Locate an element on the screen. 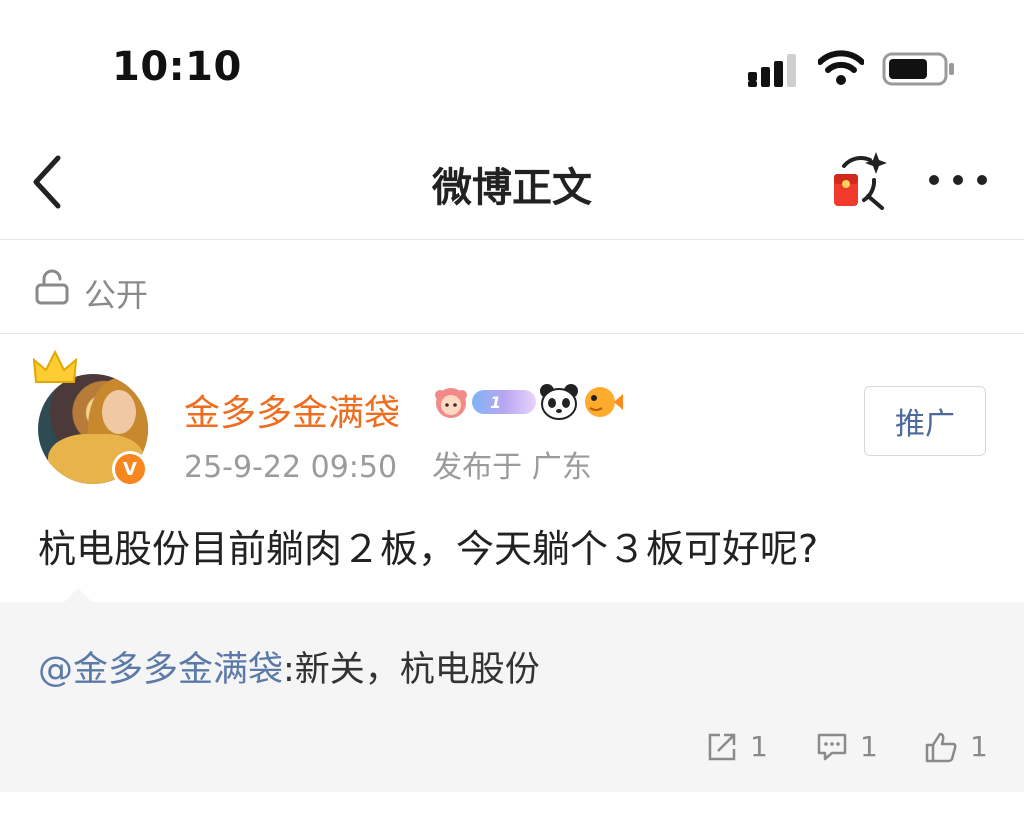 The height and width of the screenshot is (828, 1024). comment-icon is located at coordinates (832, 746).